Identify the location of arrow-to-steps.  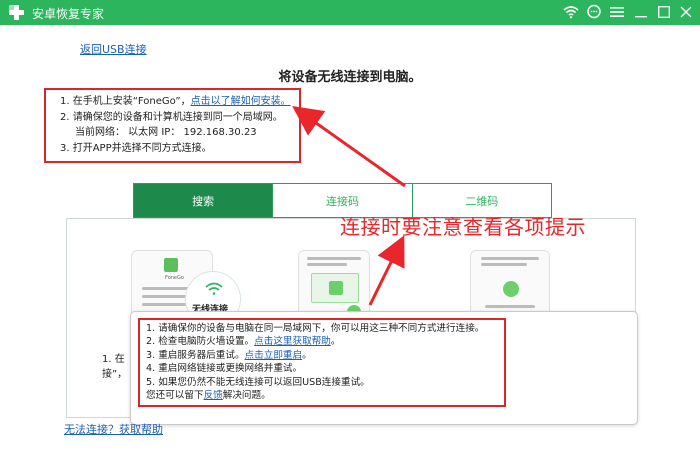
(349, 147).